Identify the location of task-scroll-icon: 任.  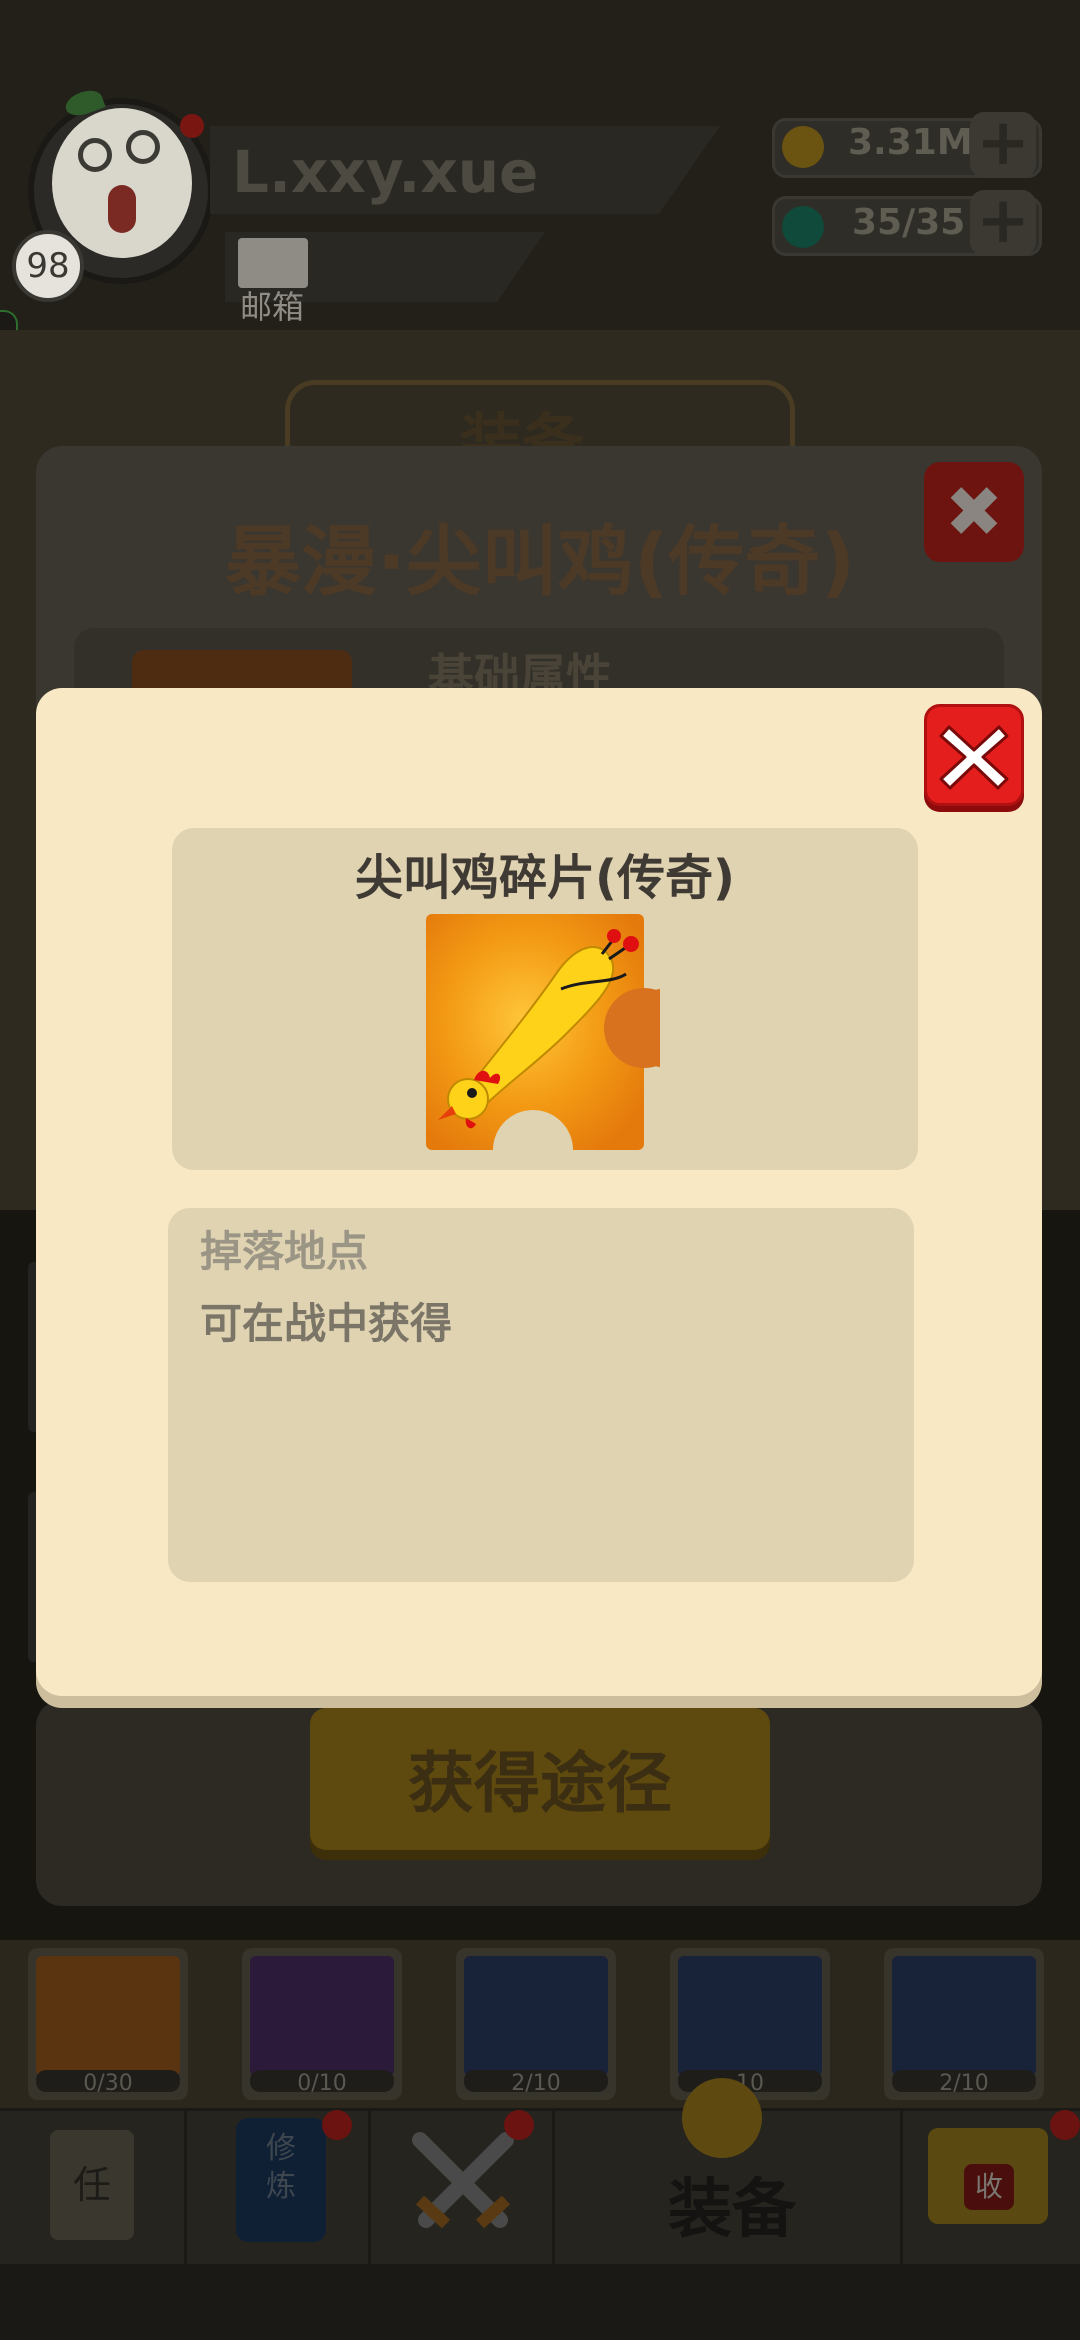
(92, 2185).